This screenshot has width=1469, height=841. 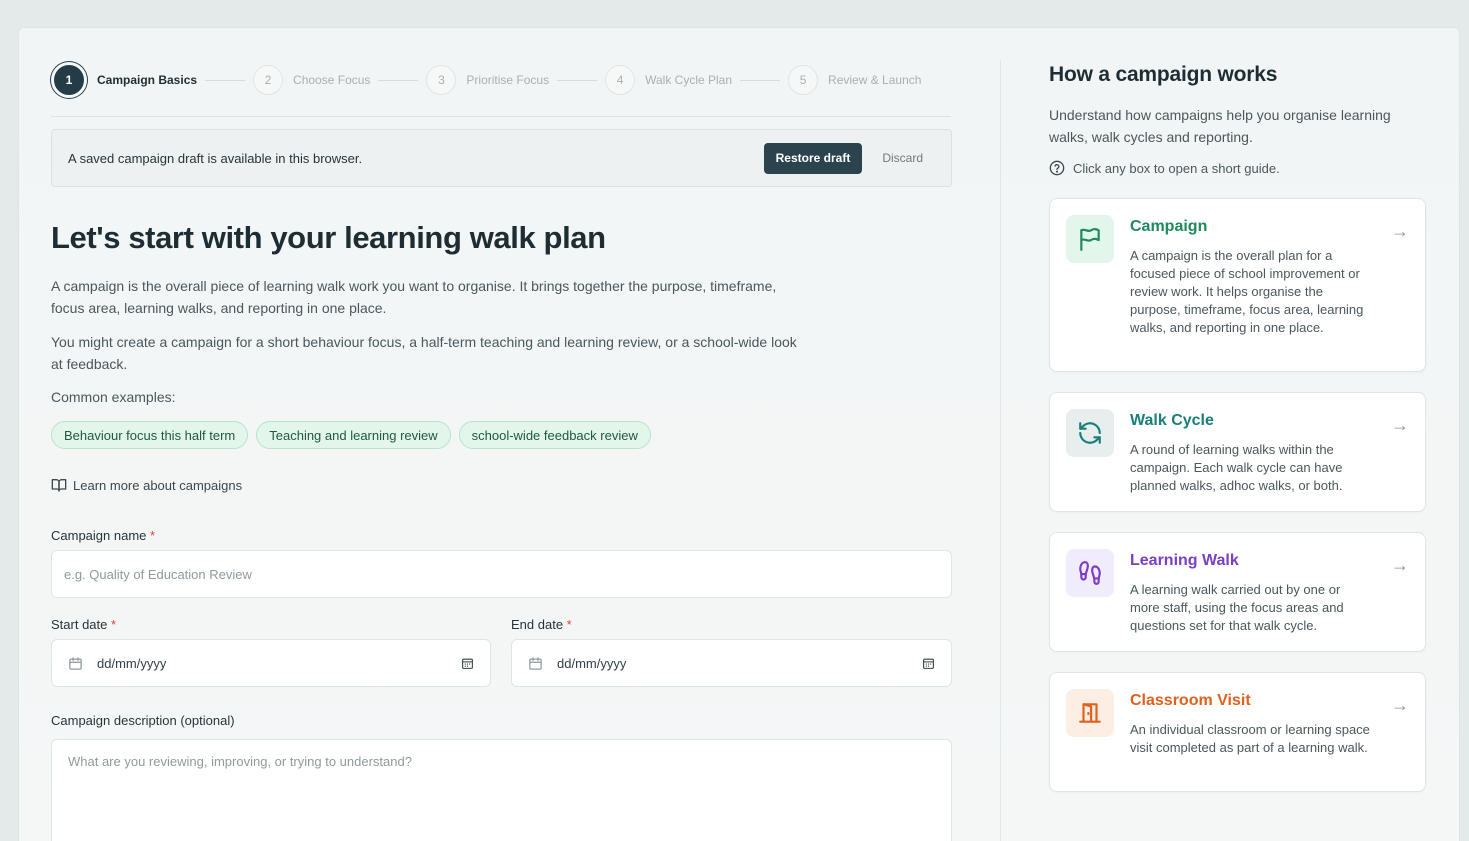 I want to click on restore-draft-button: Restore draft, so click(x=813, y=158).